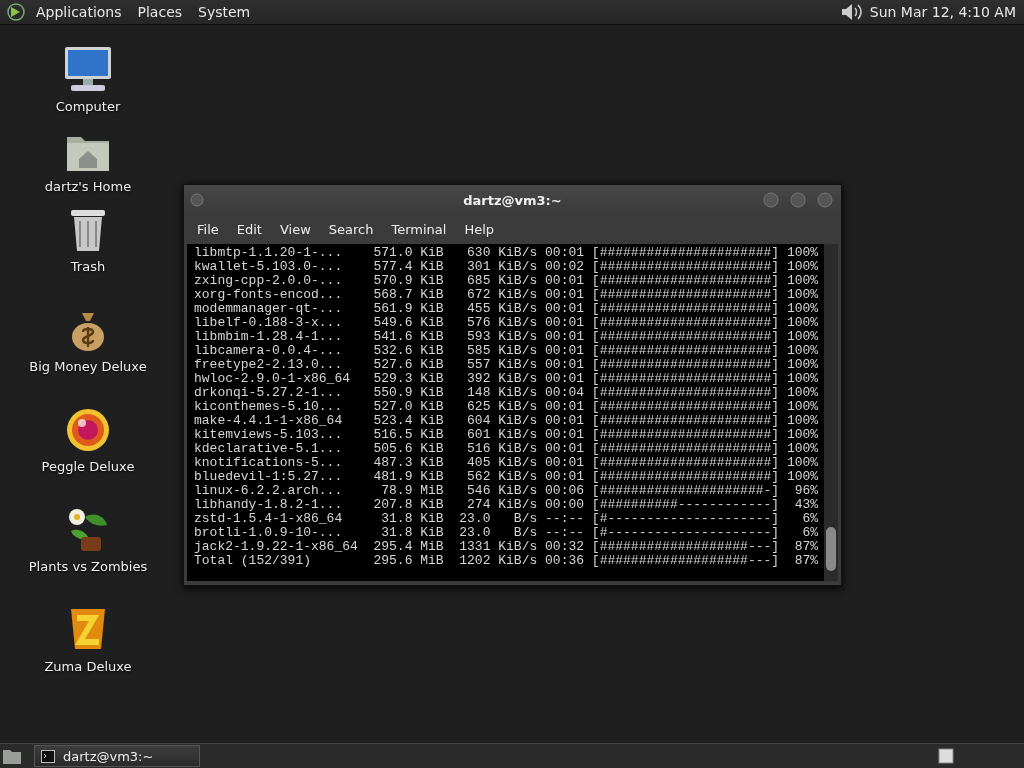 The image size is (1024, 768). Describe the element at coordinates (88, 466) in the screenshot. I see `desktop-icon-label: Peggle Deluxe` at that location.